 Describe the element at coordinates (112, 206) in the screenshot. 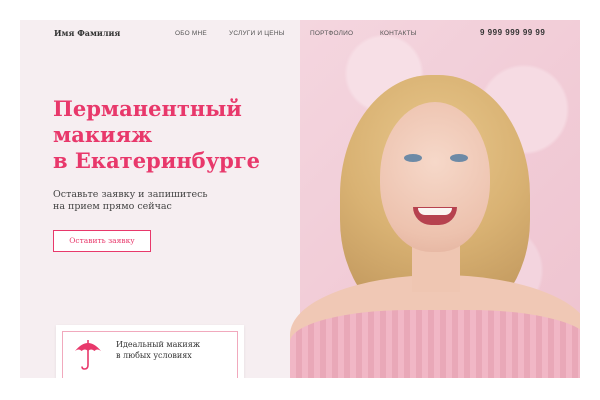

I see `hero-subtitle-line-2: на прием прямо сейчас` at that location.